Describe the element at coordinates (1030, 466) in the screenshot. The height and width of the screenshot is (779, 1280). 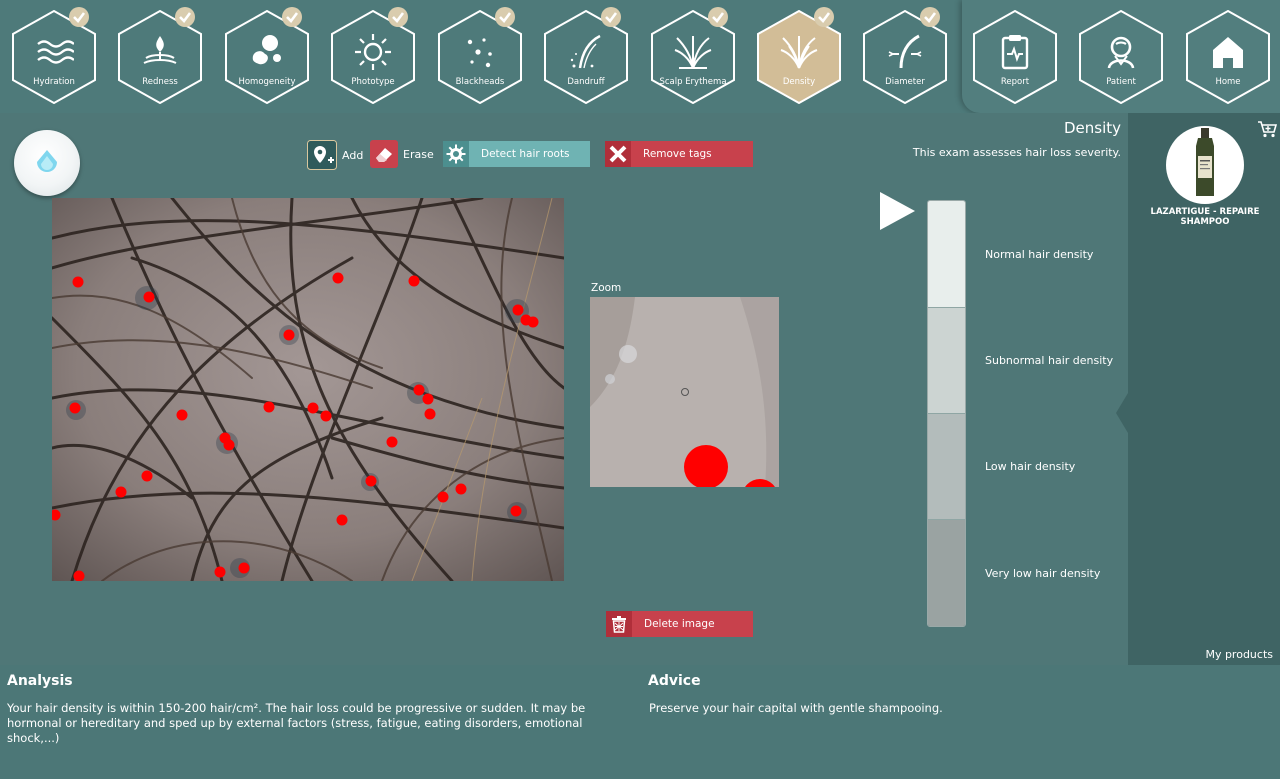
I see `density-level-label: Low hair density` at that location.